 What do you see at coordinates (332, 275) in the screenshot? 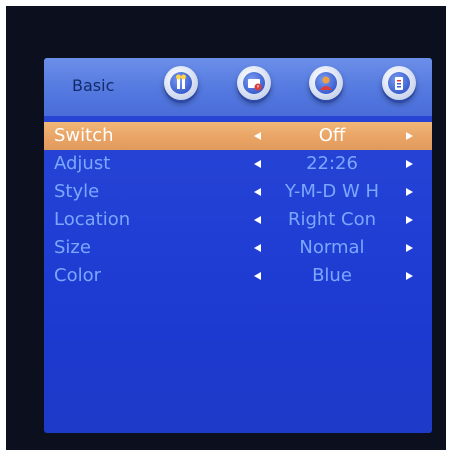
I see `menu-value: Blue` at bounding box center [332, 275].